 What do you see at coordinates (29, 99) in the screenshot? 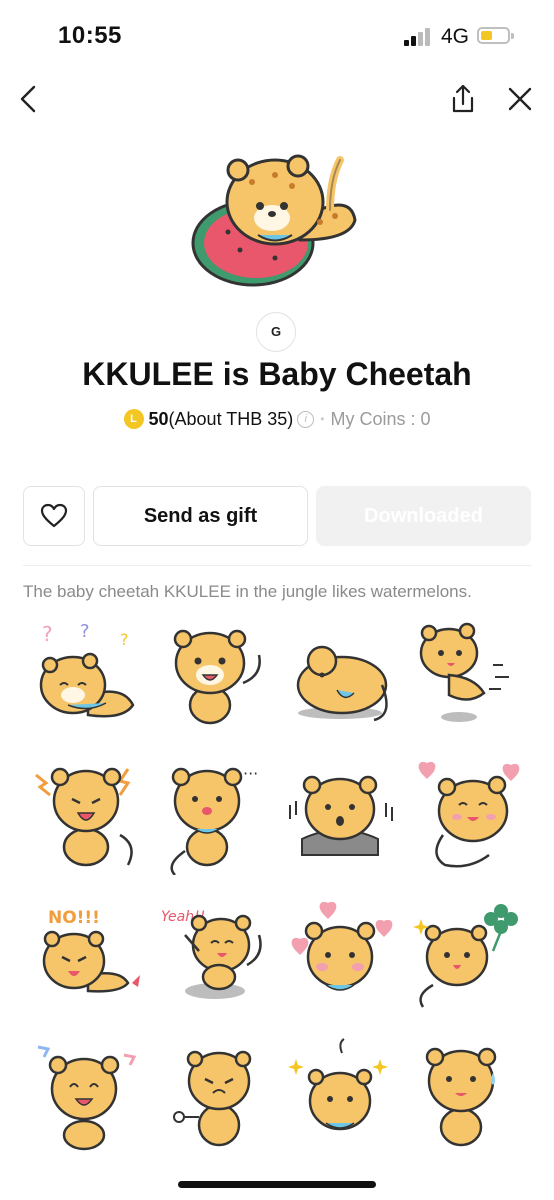
I see `chevron-left-icon` at bounding box center [29, 99].